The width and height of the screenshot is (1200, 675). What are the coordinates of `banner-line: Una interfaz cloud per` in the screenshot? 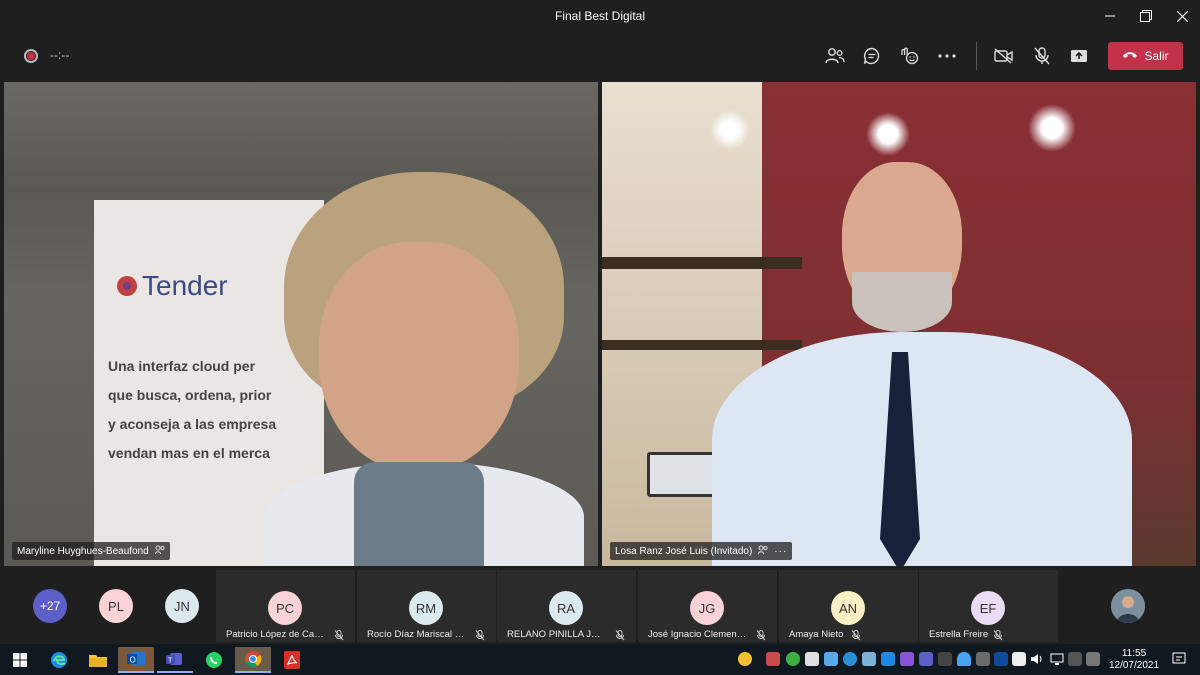 It's located at (182, 366).